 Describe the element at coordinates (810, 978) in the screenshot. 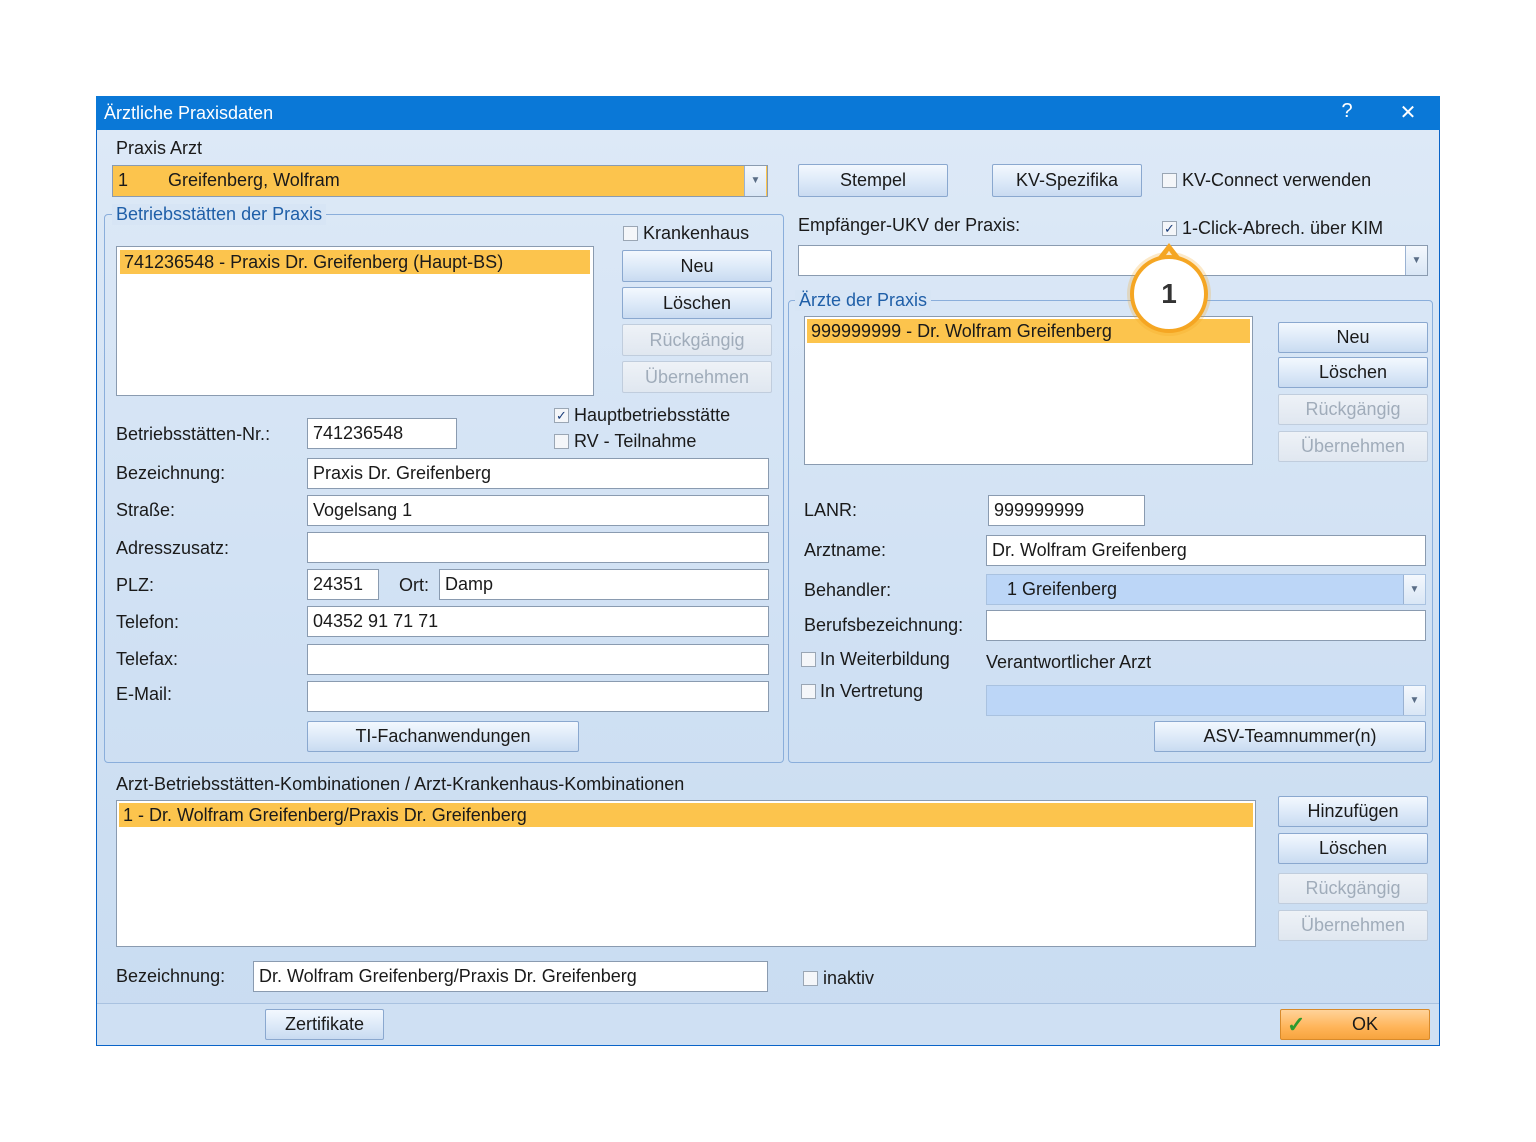

I see `inaktiv-checkbox` at that location.